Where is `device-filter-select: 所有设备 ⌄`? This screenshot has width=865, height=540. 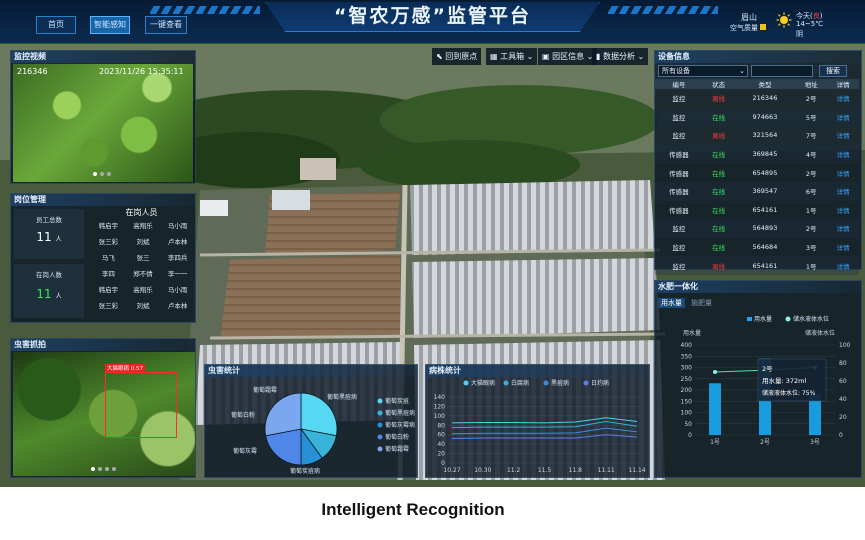
device-filter-select: 所有设备 ⌄ is located at coordinates (703, 71).